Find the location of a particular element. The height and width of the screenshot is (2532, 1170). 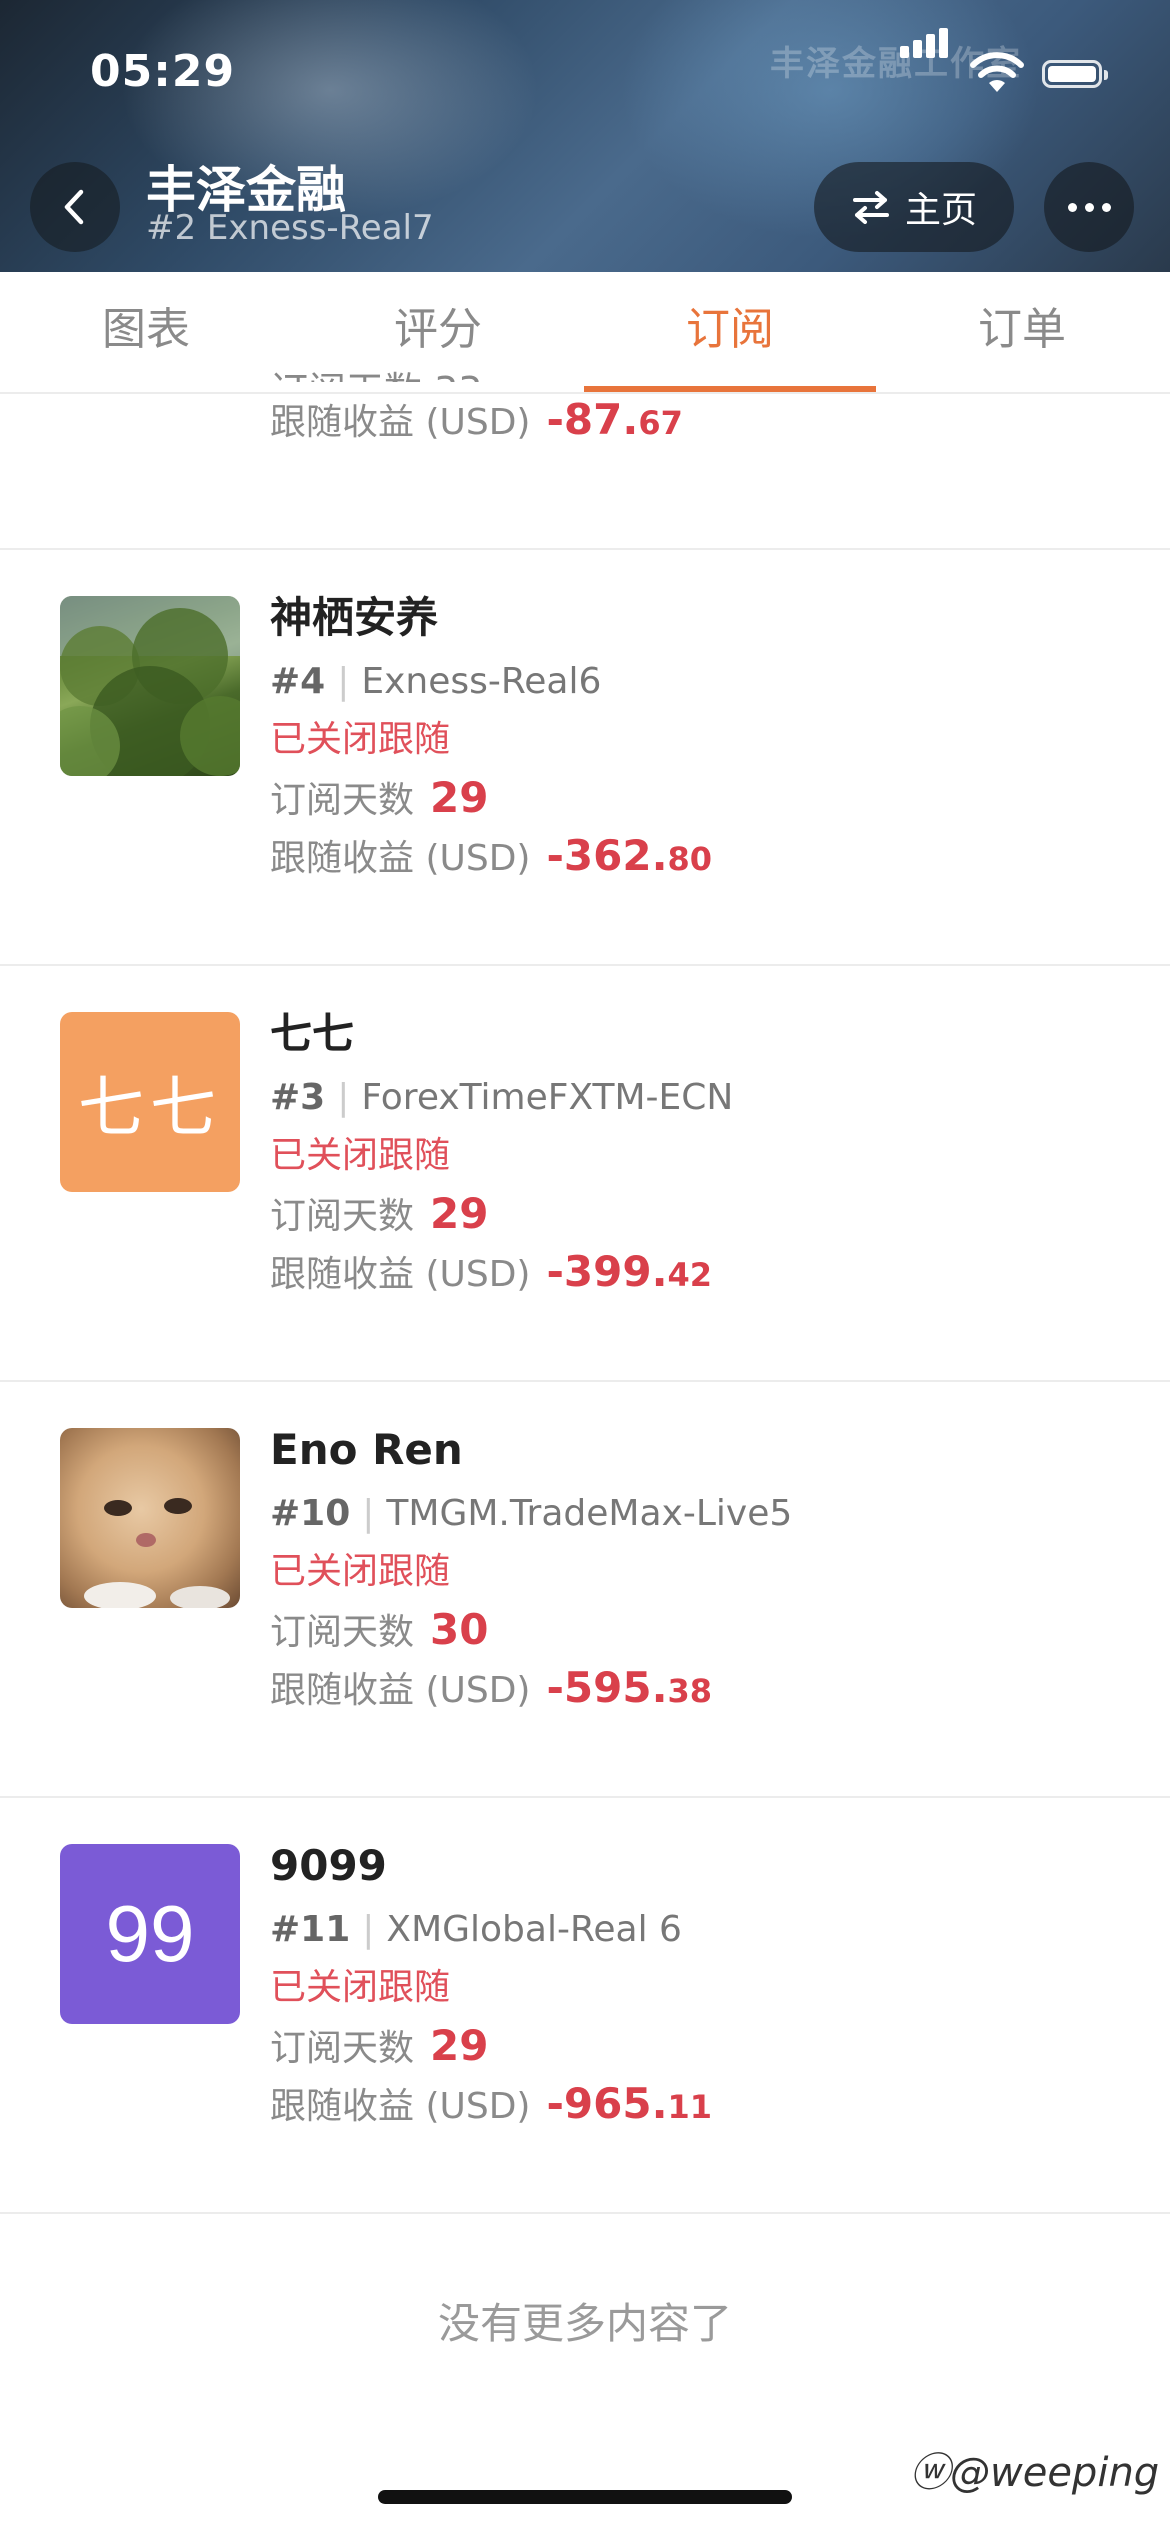

follow-profit-row: 跟随收益 (USD) -87.67 is located at coordinates (476, 420).